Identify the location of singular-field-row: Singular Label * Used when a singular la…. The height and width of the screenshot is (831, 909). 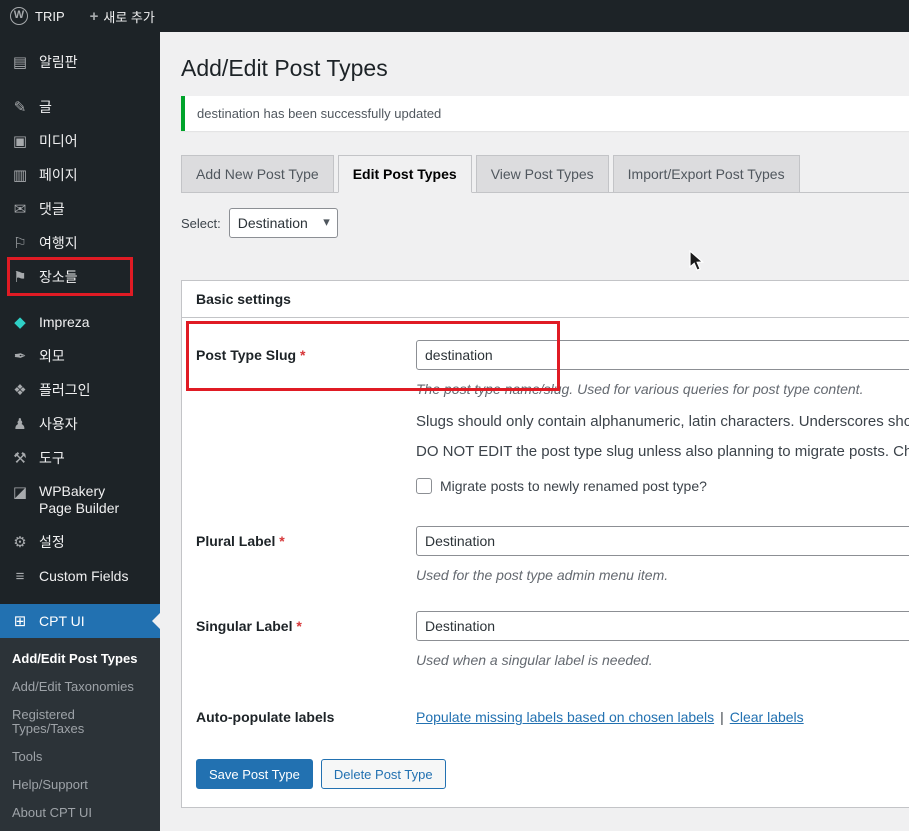
(545, 625).